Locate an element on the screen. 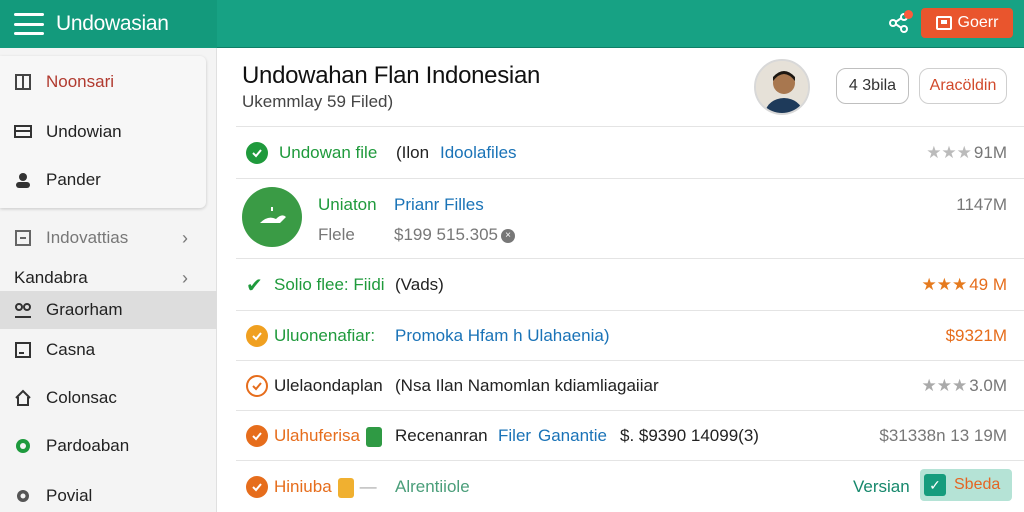 This screenshot has width=1024, height=512. row-size: ★★★ 49 M is located at coordinates (964, 284).